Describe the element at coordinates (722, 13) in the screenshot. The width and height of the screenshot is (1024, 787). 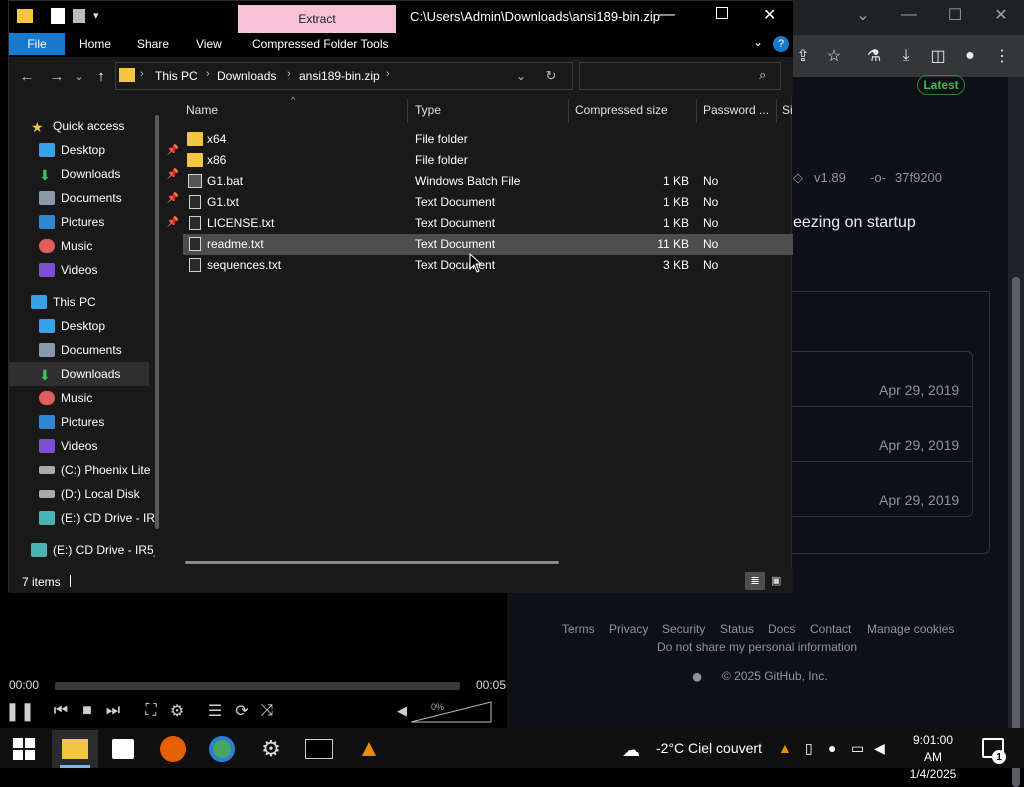
I see `maximize-button` at that location.